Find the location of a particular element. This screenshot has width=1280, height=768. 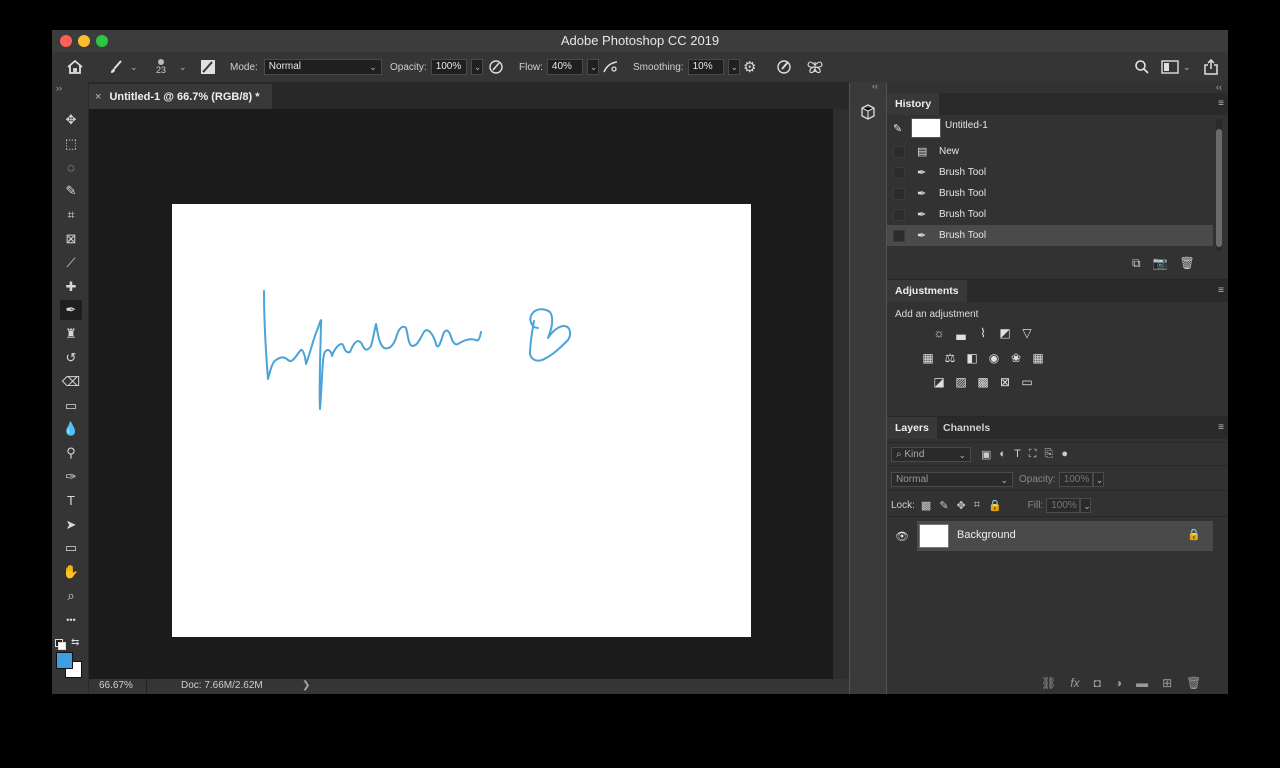

tab-channels: Channels is located at coordinates (966, 428).